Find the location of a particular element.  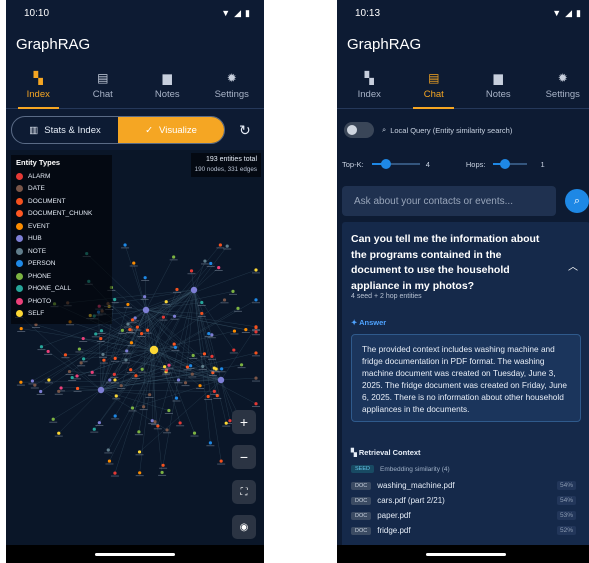

chevron-up-icon: ︿ is located at coordinates (573, 265).